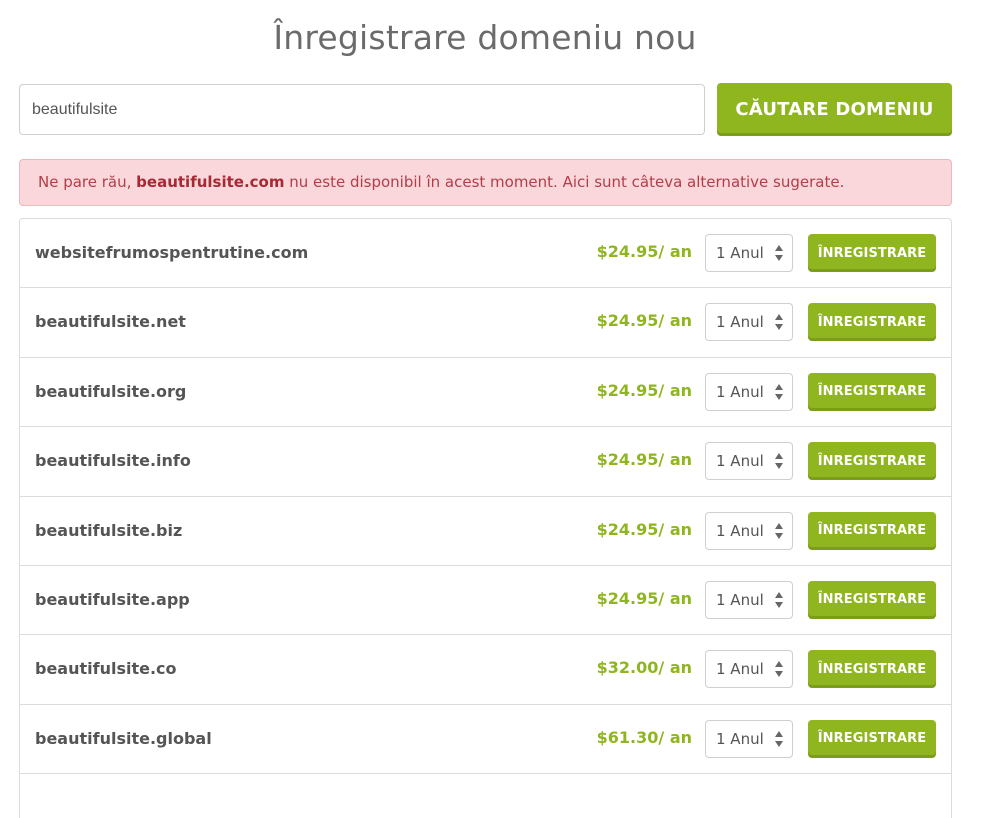 This screenshot has width=1006, height=818. Describe the element at coordinates (106, 669) in the screenshot. I see `domain-name: beautifulsite.co` at that location.